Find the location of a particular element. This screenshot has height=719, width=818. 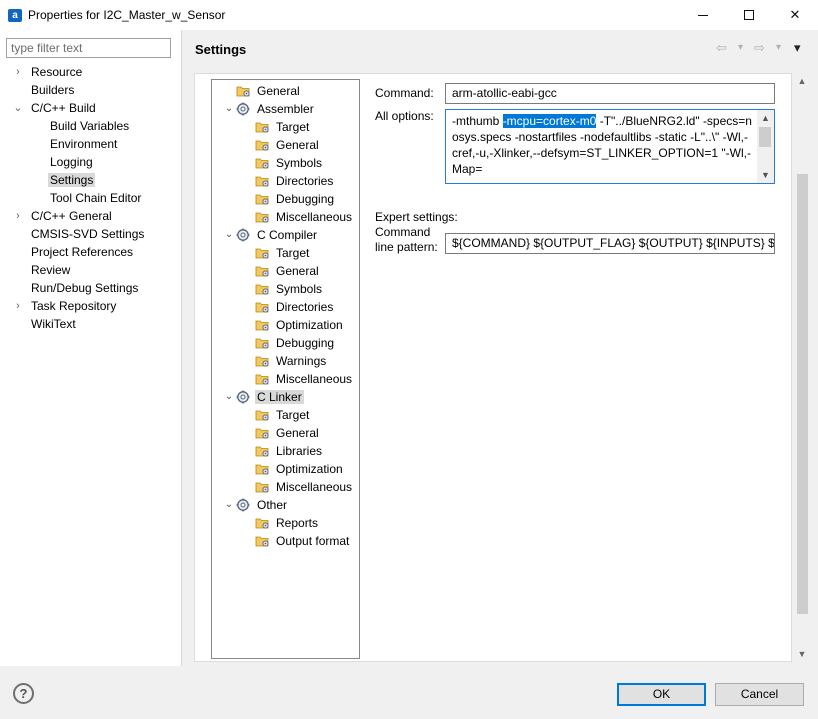

nav-item: Tool Chain Editor is located at coordinates (95, 198).